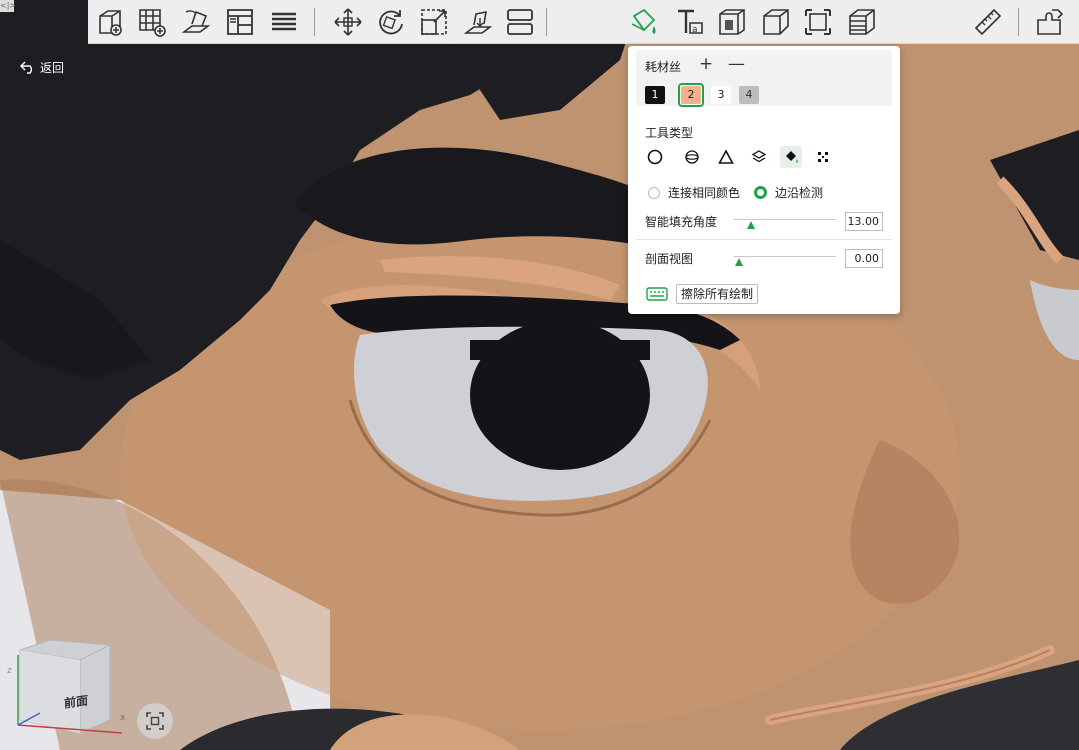 The height and width of the screenshot is (750, 1079). Describe the element at coordinates (110, 22) in the screenshot. I see `add-object-icon` at that location.